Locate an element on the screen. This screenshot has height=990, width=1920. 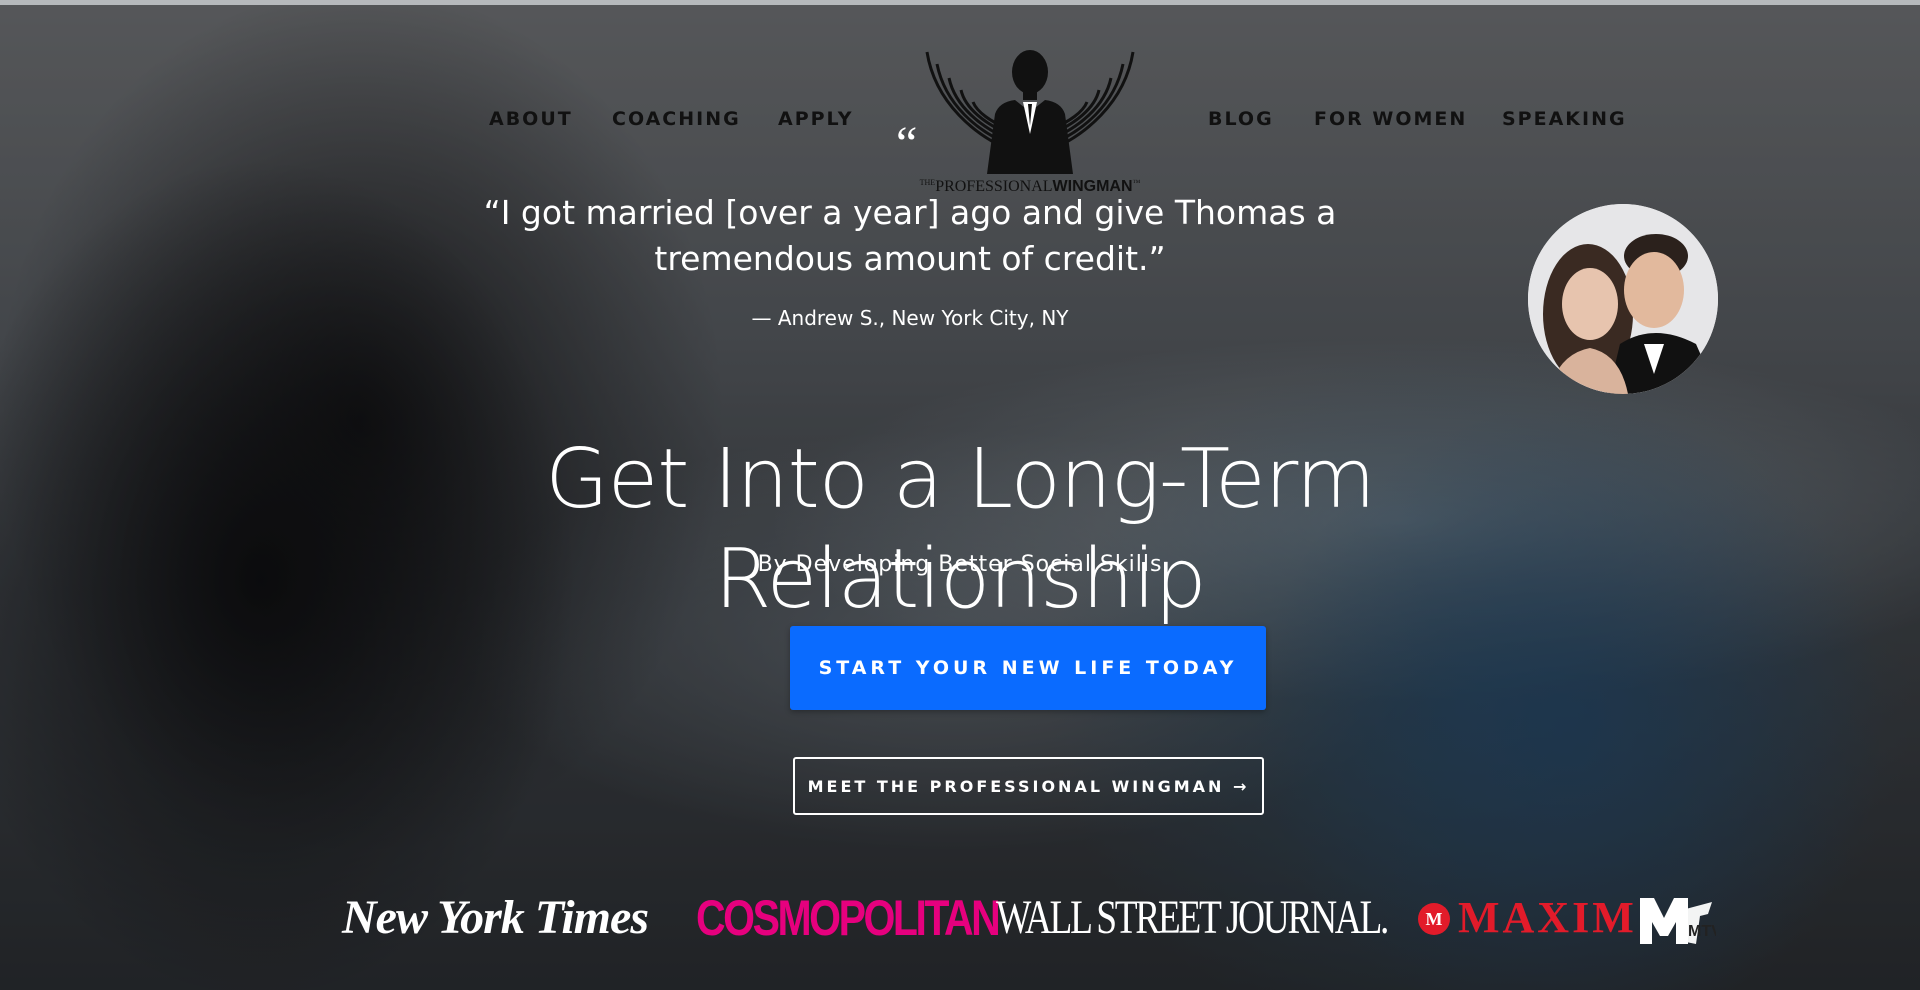
meet-wingman-button: MEET THE PROFESSIONAL WINGMAN → is located at coordinates (1028, 786).